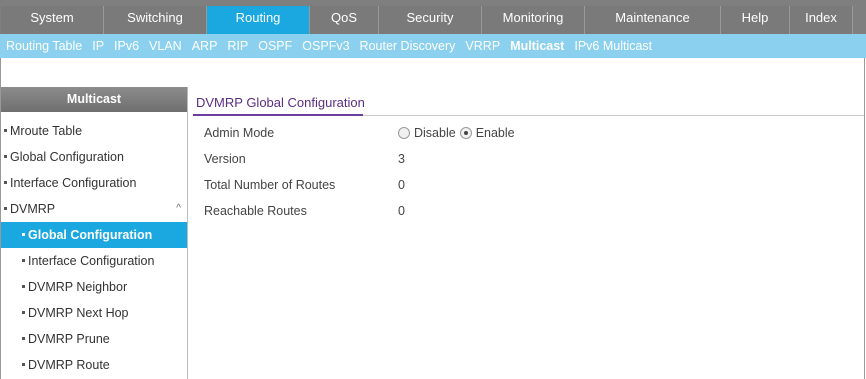 Image resolution: width=866 pixels, height=379 pixels. What do you see at coordinates (46, 131) in the screenshot?
I see `sidebar-item-label: Mroute Table` at bounding box center [46, 131].